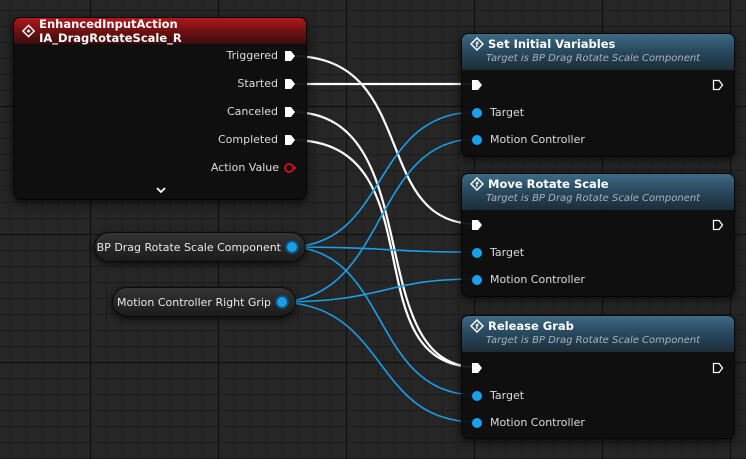 This screenshot has width=746, height=459. What do you see at coordinates (531, 326) in the screenshot?
I see `function-title: Release Grab` at bounding box center [531, 326].